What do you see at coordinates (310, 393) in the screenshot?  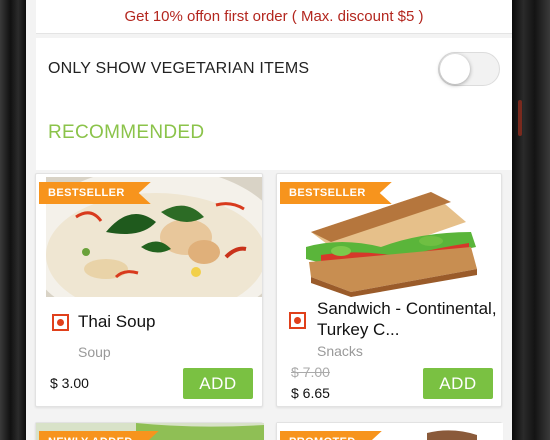 I see `item-price: $ 6.65` at bounding box center [310, 393].